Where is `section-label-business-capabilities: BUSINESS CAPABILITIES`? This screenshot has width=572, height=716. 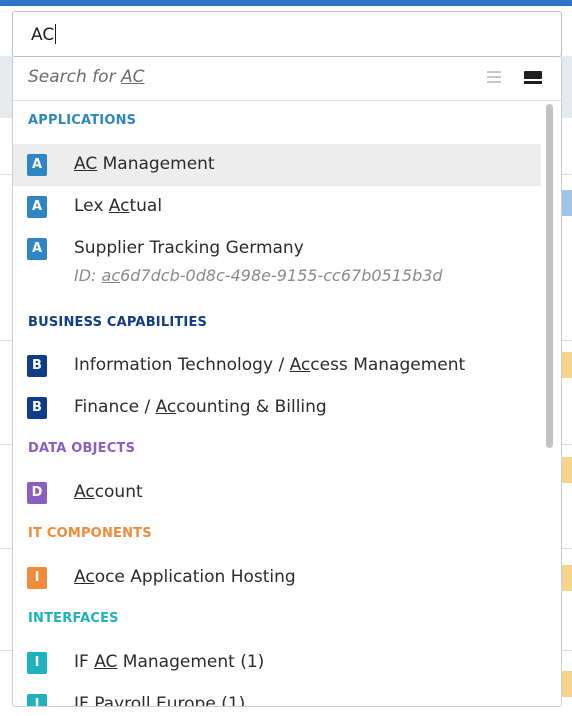
section-label-business-capabilities: BUSINESS CAPABILITIES is located at coordinates (118, 322).